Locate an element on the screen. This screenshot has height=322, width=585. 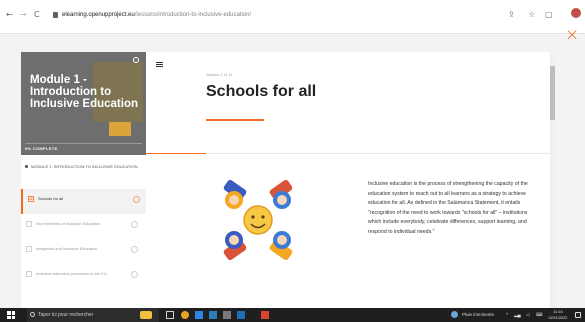
lesson-item: Integrated and Inclusive Education is located at coordinates (83, 251).